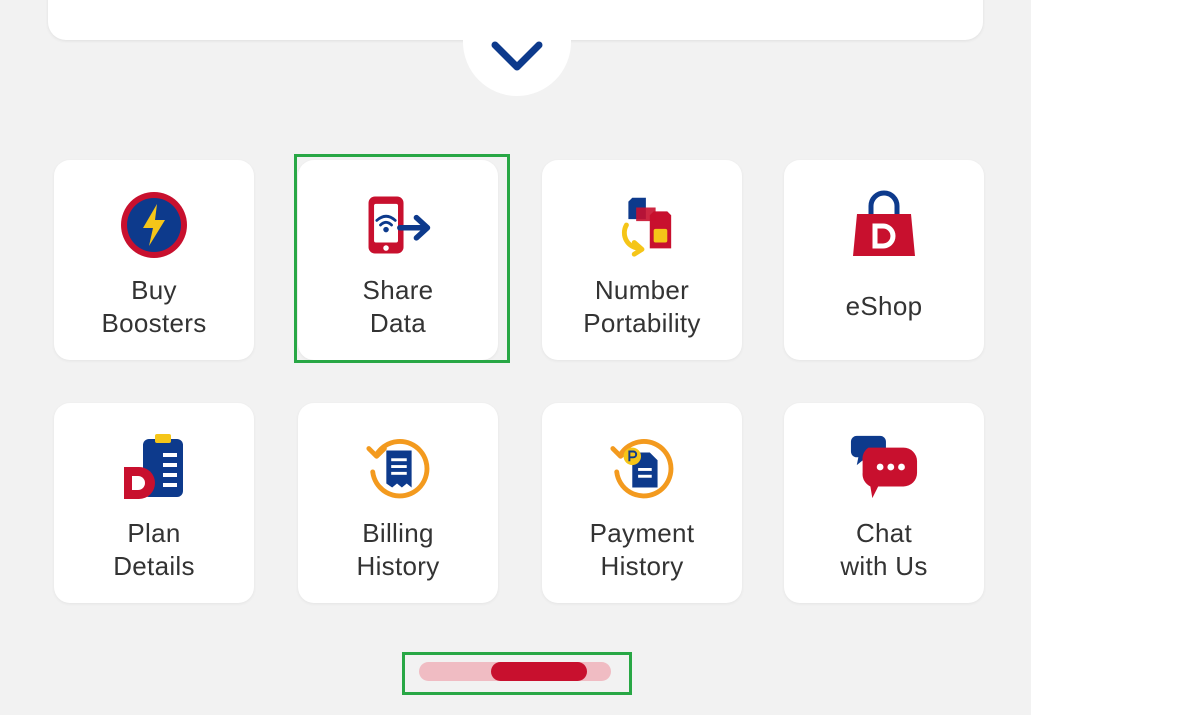  What do you see at coordinates (884, 549) in the screenshot?
I see `tile-label: Chat with Us` at bounding box center [884, 549].